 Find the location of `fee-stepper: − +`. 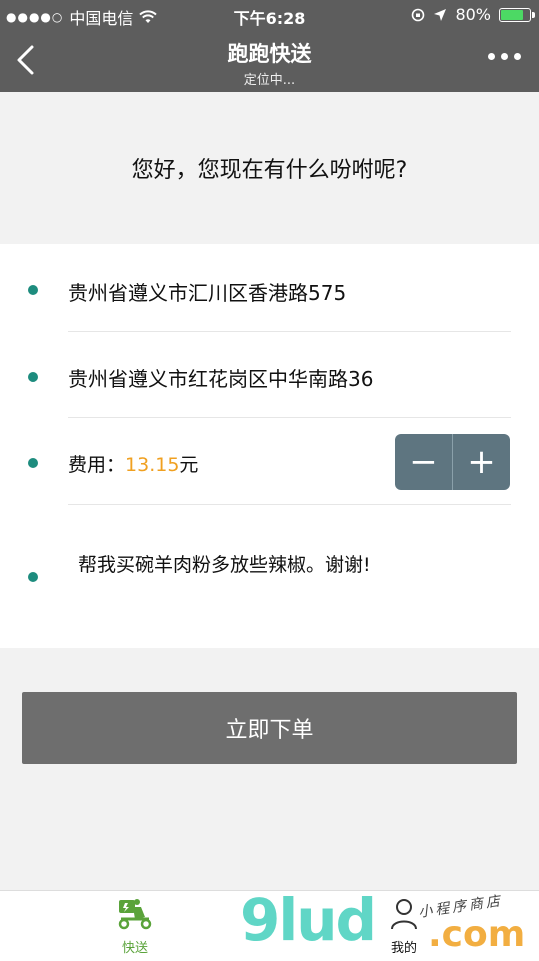

fee-stepper: − + is located at coordinates (452, 462).